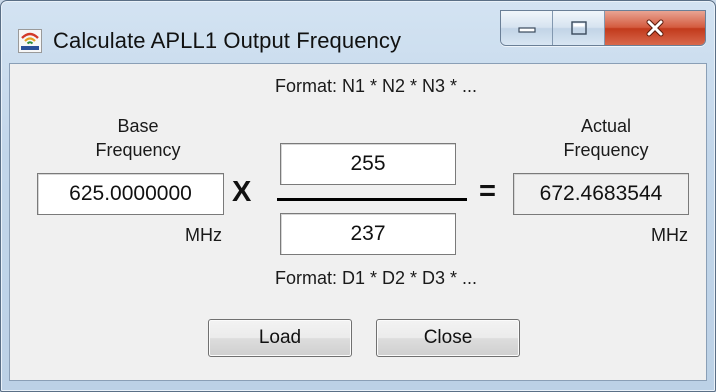 This screenshot has height=392, width=716. What do you see at coordinates (242, 192) in the screenshot?
I see `multiply-symbol: X` at bounding box center [242, 192].